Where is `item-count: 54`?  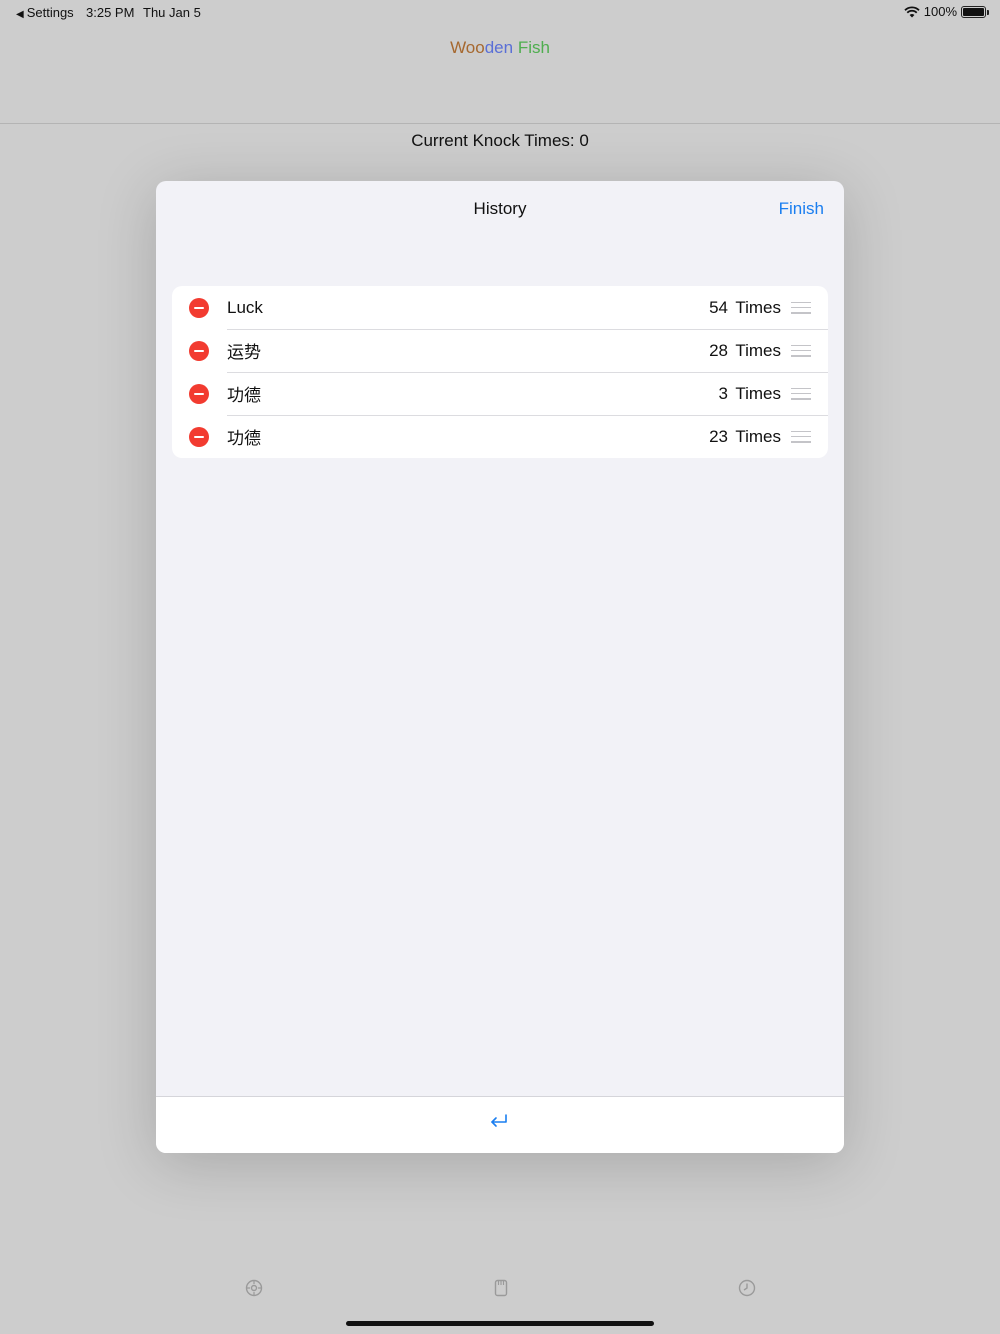
item-count: 54 is located at coordinates (718, 307).